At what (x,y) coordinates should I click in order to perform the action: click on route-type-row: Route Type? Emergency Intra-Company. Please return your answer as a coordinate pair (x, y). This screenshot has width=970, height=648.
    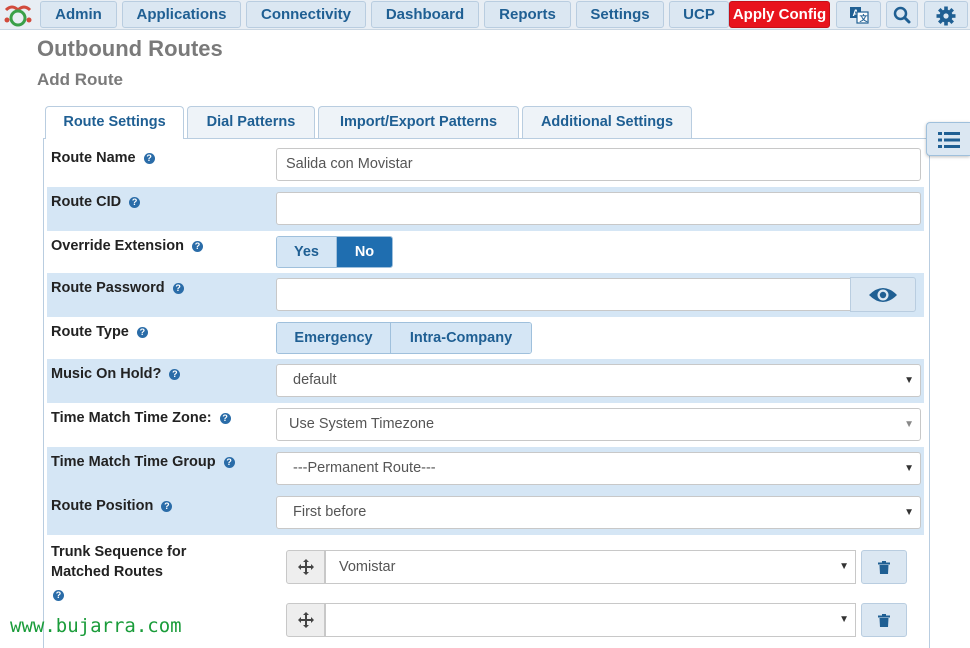
    Looking at the image, I should click on (485, 338).